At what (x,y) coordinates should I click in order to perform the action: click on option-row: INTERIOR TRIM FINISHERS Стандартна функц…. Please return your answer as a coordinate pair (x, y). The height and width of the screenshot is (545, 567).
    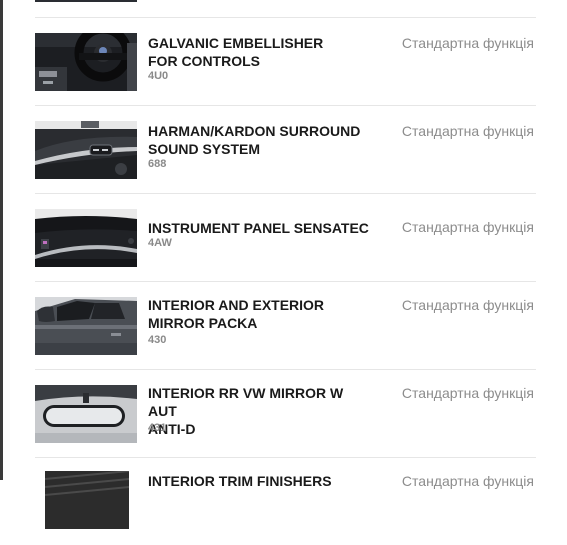
    Looking at the image, I should click on (285, 501).